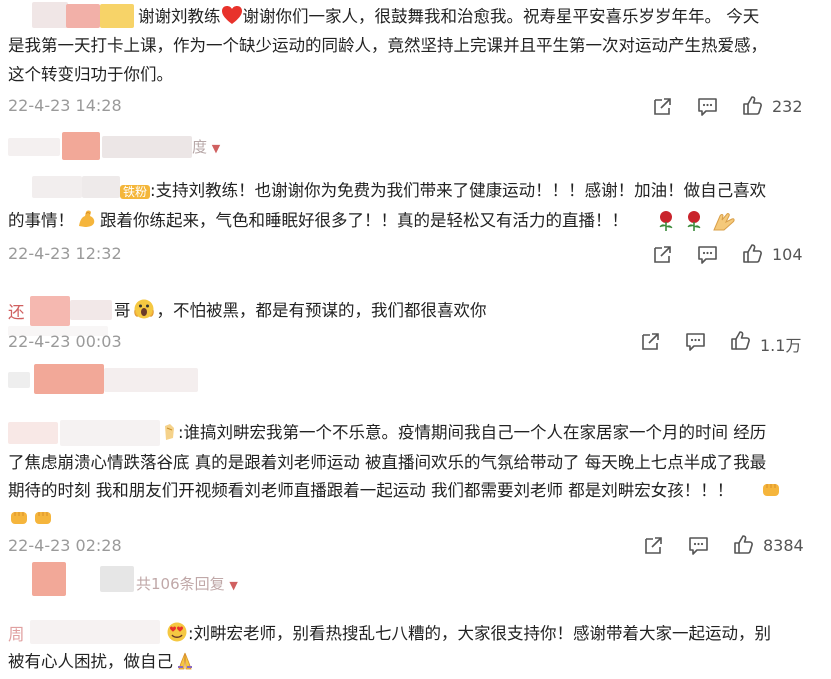 The image size is (831, 679). I want to click on comment-text-part: 的事情！, so click(41, 220).